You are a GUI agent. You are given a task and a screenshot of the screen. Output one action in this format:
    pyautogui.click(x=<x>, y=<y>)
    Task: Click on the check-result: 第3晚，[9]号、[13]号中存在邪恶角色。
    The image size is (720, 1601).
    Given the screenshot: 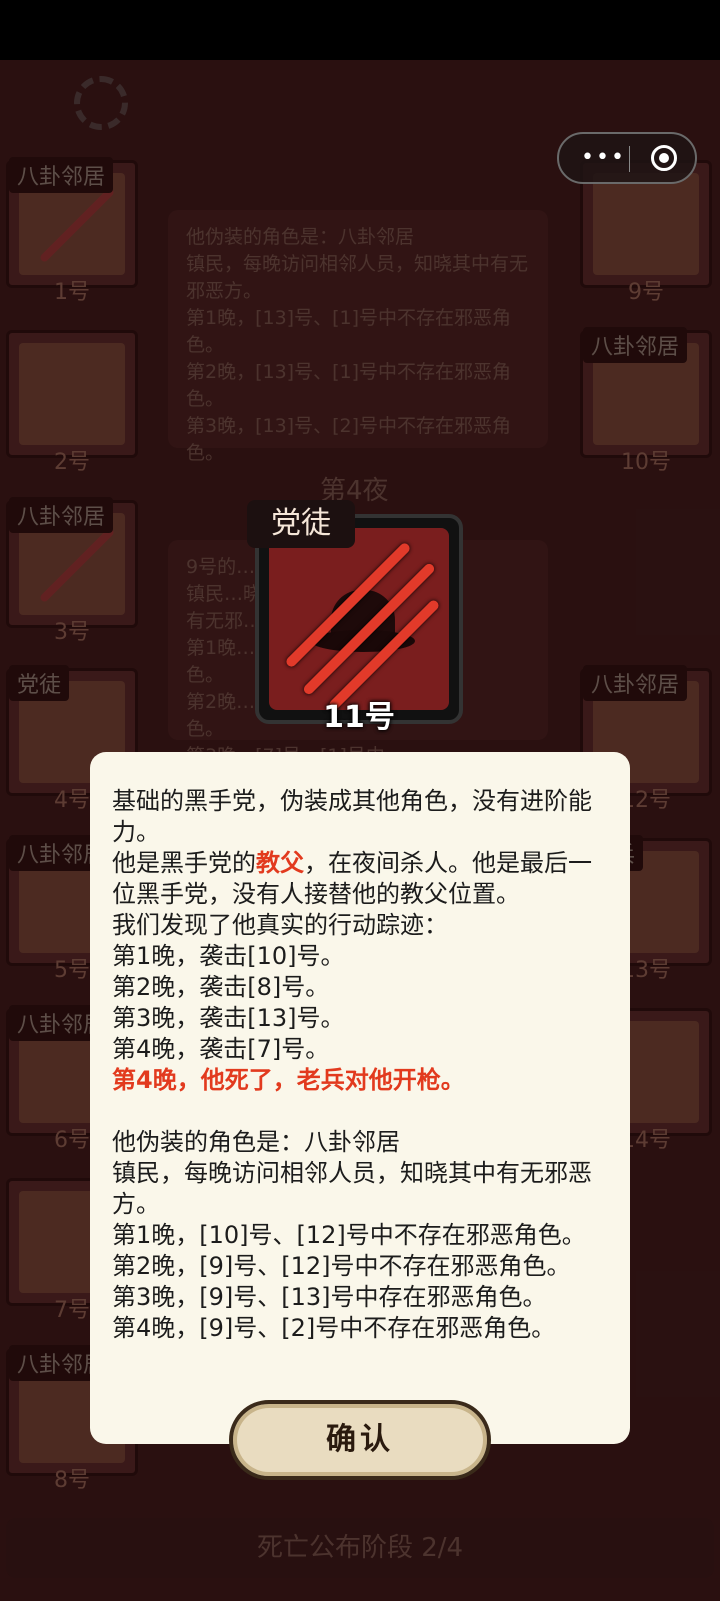 What is the action you would take?
    pyautogui.click(x=329, y=1297)
    